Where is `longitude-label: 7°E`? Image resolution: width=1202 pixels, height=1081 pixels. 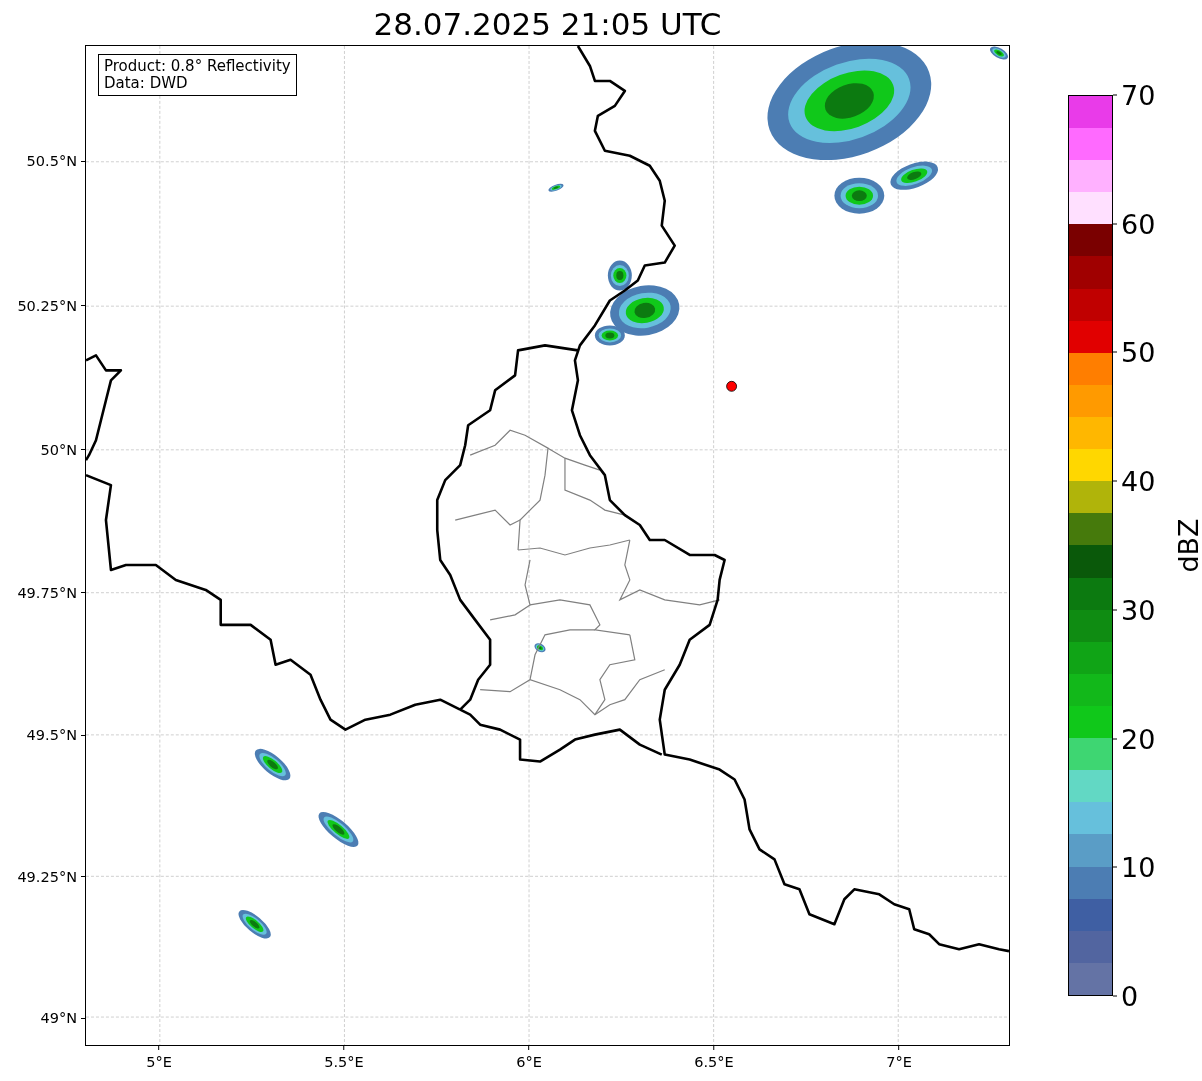
longitude-label: 7°E is located at coordinates (899, 1062).